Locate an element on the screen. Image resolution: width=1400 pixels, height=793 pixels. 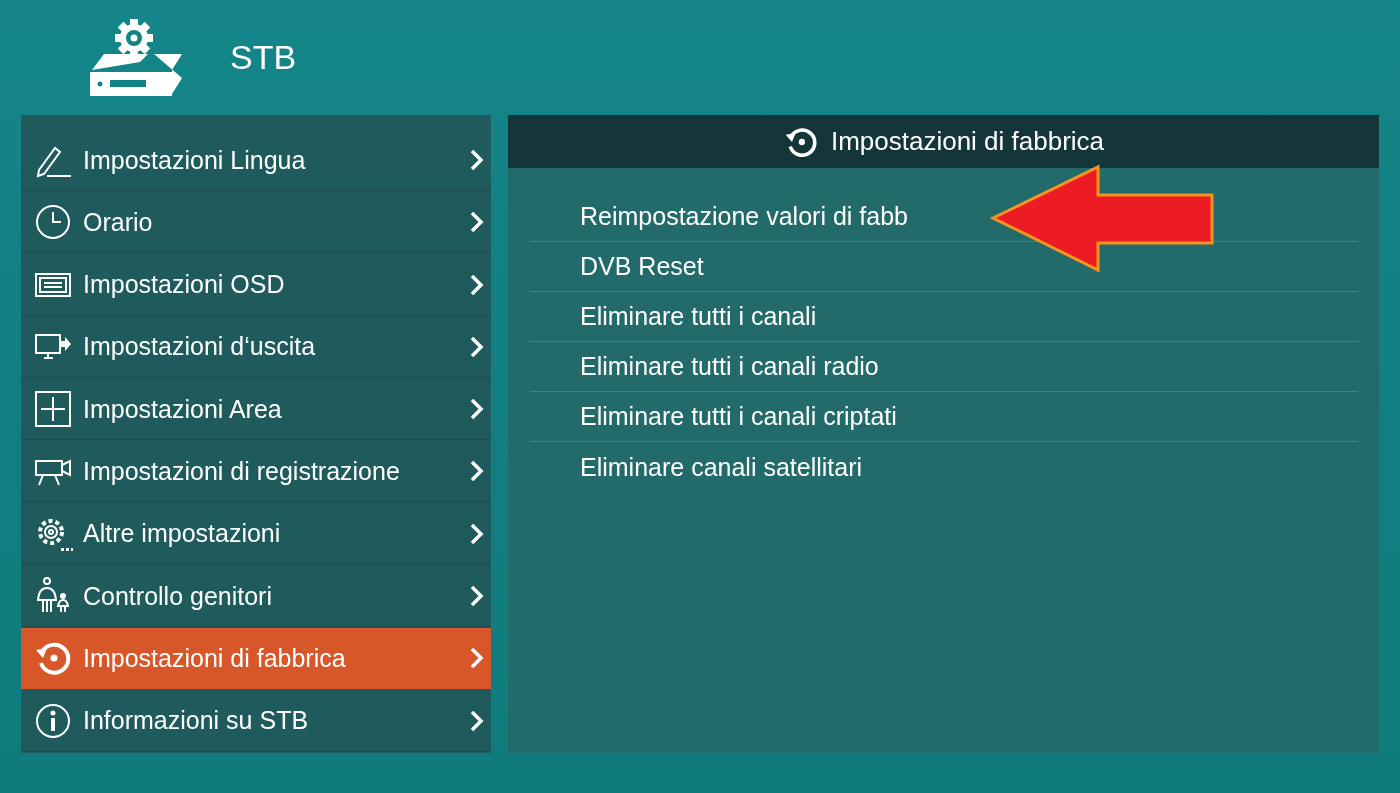
menu-item: Impostazioni di fabbrica is located at coordinates (256, 659).